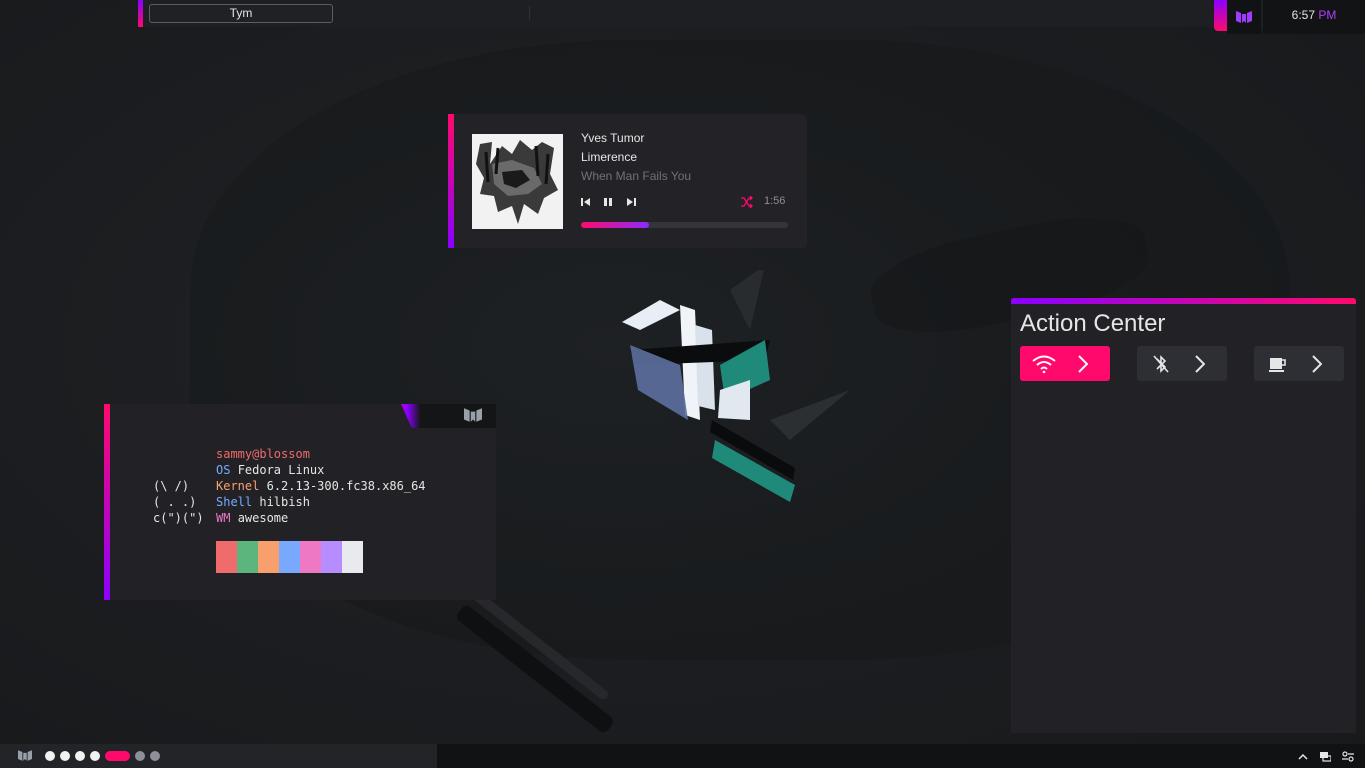 The image size is (1365, 768). I want to click on coffee-cup-icon, so click(1278, 363).